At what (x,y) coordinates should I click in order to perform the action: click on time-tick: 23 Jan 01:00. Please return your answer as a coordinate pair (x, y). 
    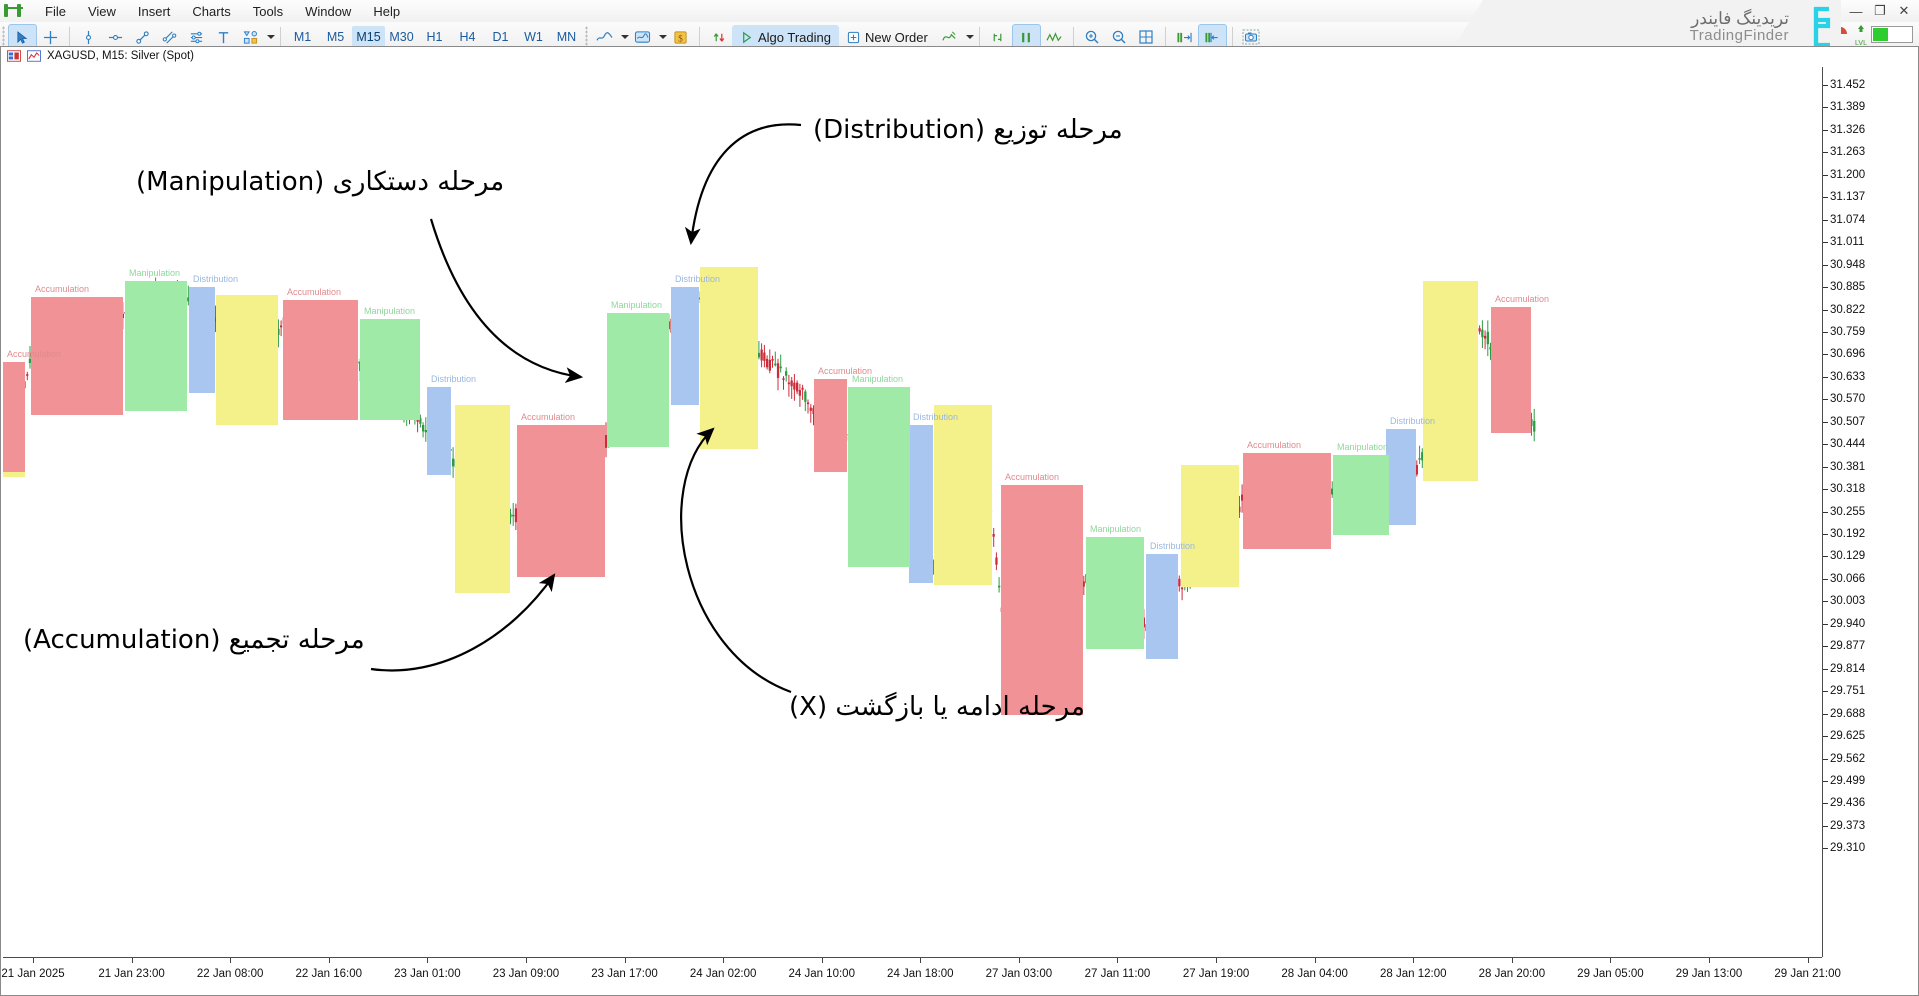
    Looking at the image, I should click on (427, 974).